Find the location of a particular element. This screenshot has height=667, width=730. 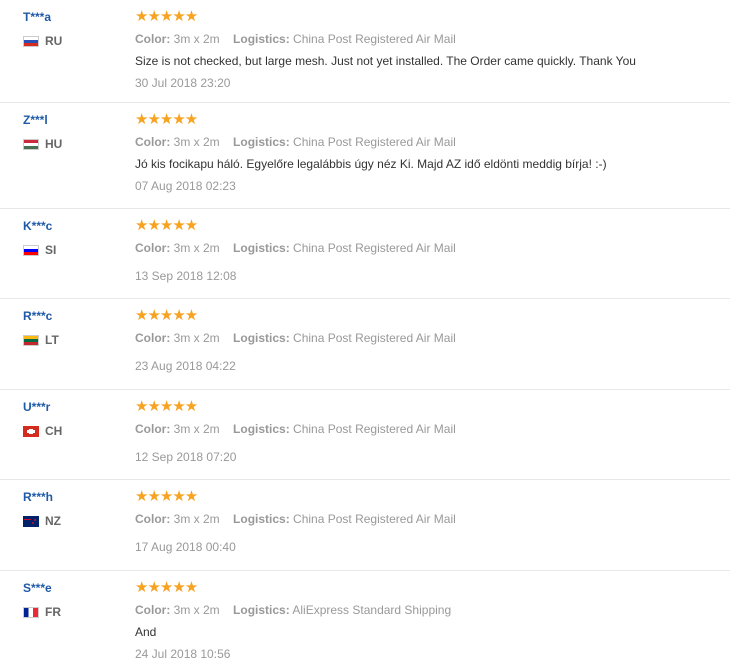

nz-flag-icon is located at coordinates (31, 521).